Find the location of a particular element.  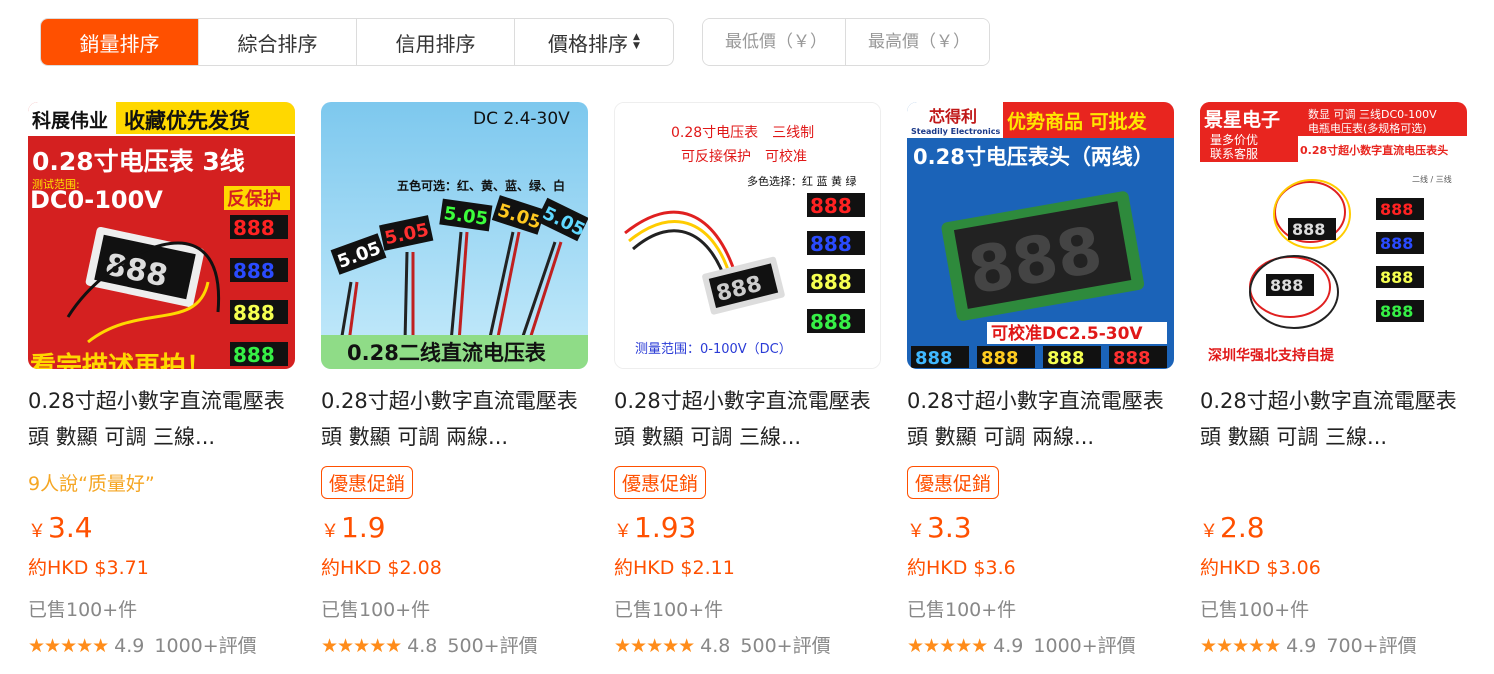

image-text: 多色选择：红 蓝 黄 绿 is located at coordinates (802, 181).